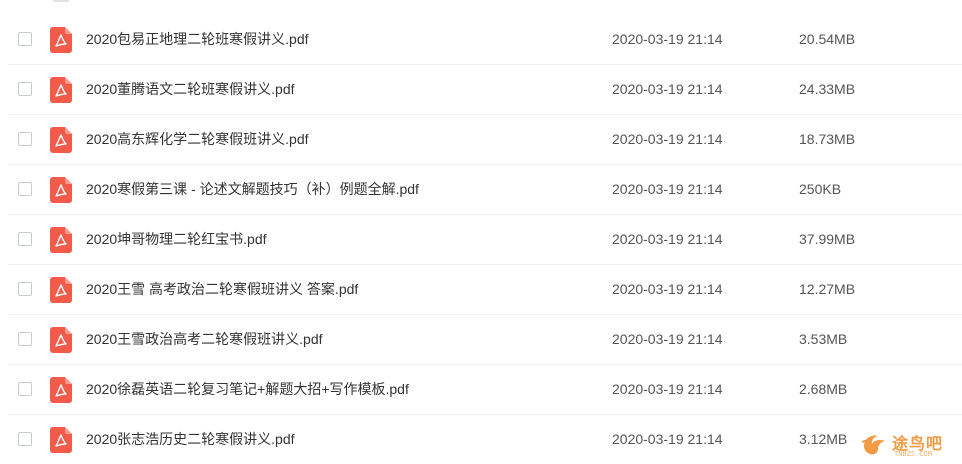  Describe the element at coordinates (827, 239) in the screenshot. I see `file-size: 37.99MB` at that location.